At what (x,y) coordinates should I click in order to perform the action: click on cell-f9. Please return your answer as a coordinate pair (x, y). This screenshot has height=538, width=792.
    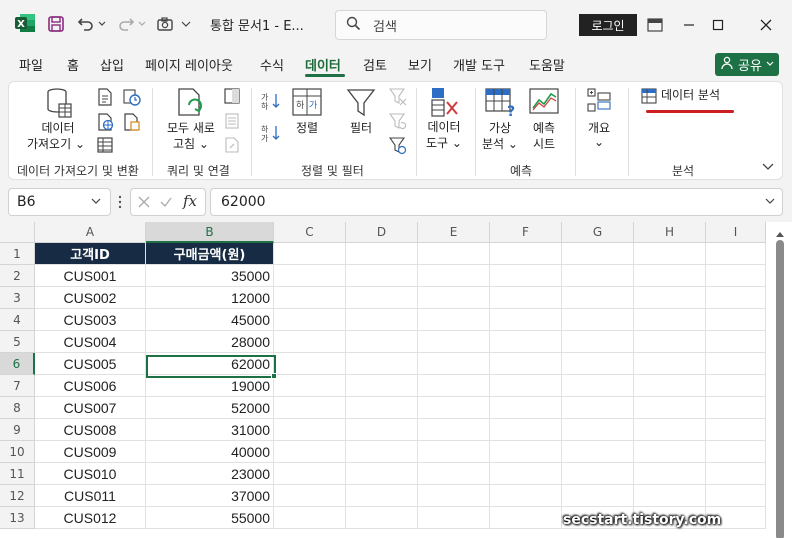
    Looking at the image, I should click on (526, 430).